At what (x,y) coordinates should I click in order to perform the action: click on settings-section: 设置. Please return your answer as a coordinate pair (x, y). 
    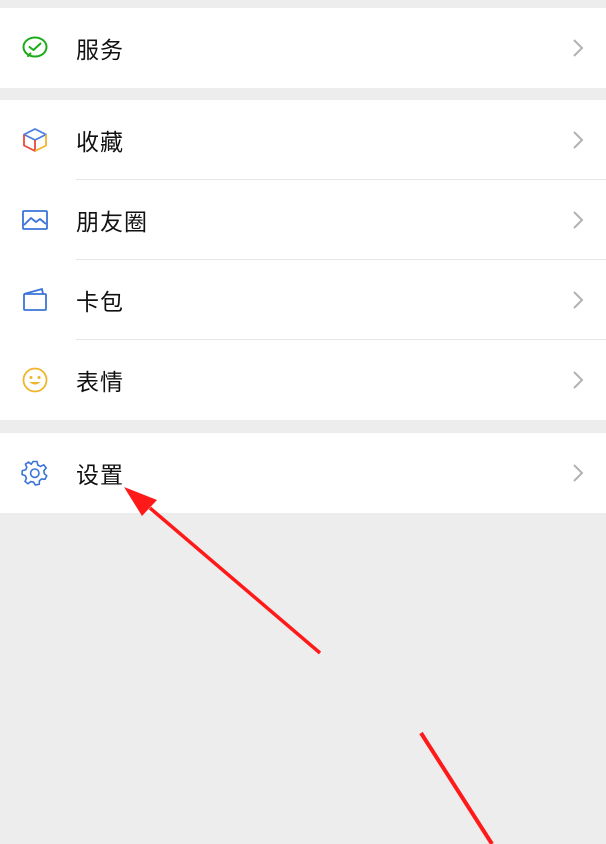
    Looking at the image, I should click on (303, 473).